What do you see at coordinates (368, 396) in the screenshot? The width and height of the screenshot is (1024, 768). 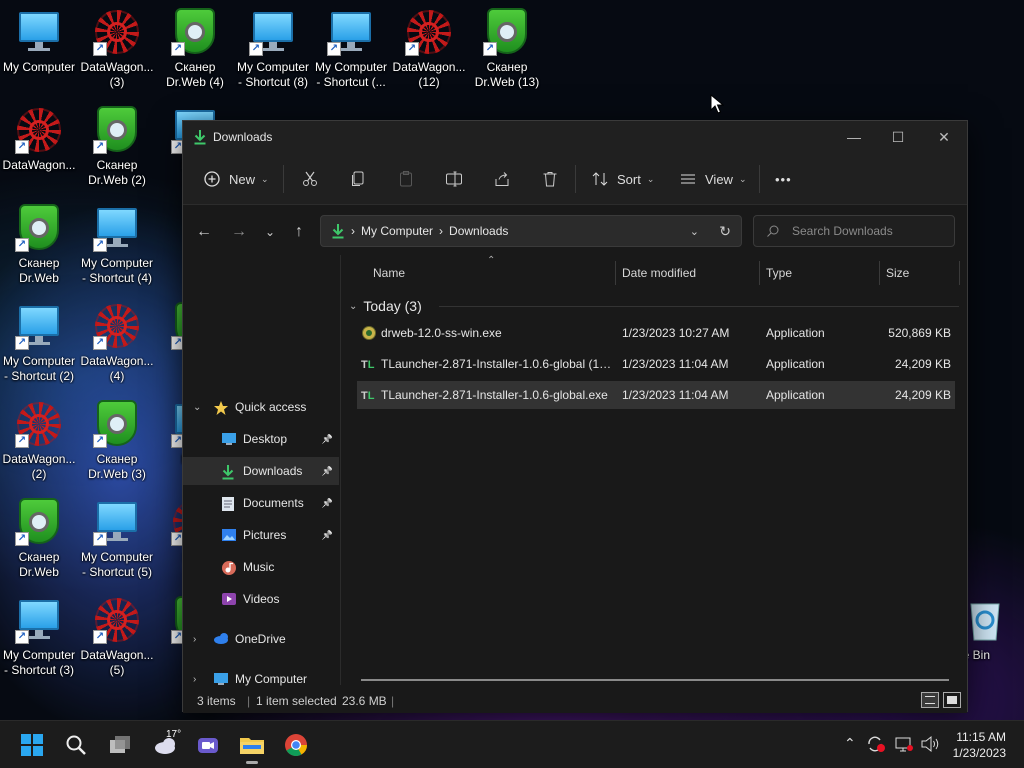 I see `svg-text: TL` at bounding box center [368, 396].